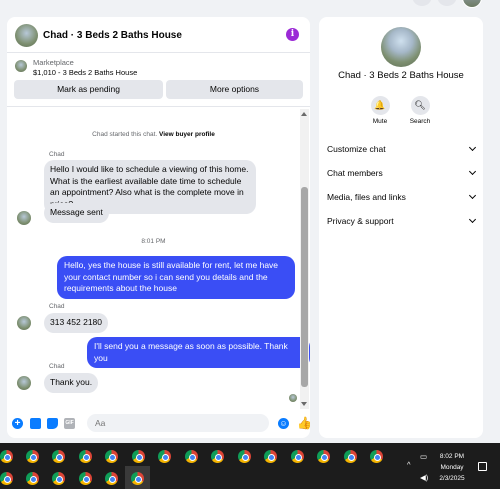 This screenshot has width=500, height=489. I want to click on info-icon: i, so click(292, 34).